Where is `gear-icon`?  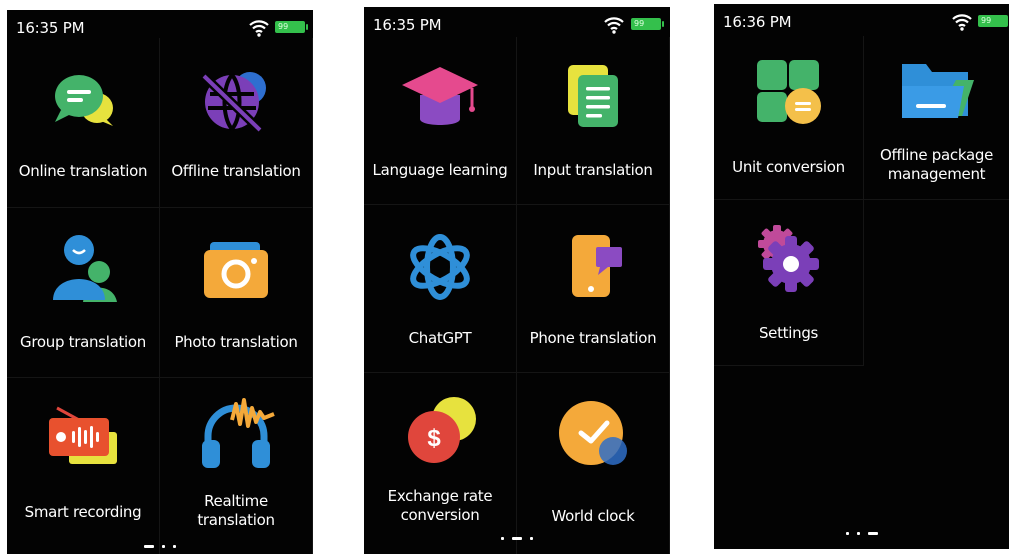
gear-icon is located at coordinates (788, 258).